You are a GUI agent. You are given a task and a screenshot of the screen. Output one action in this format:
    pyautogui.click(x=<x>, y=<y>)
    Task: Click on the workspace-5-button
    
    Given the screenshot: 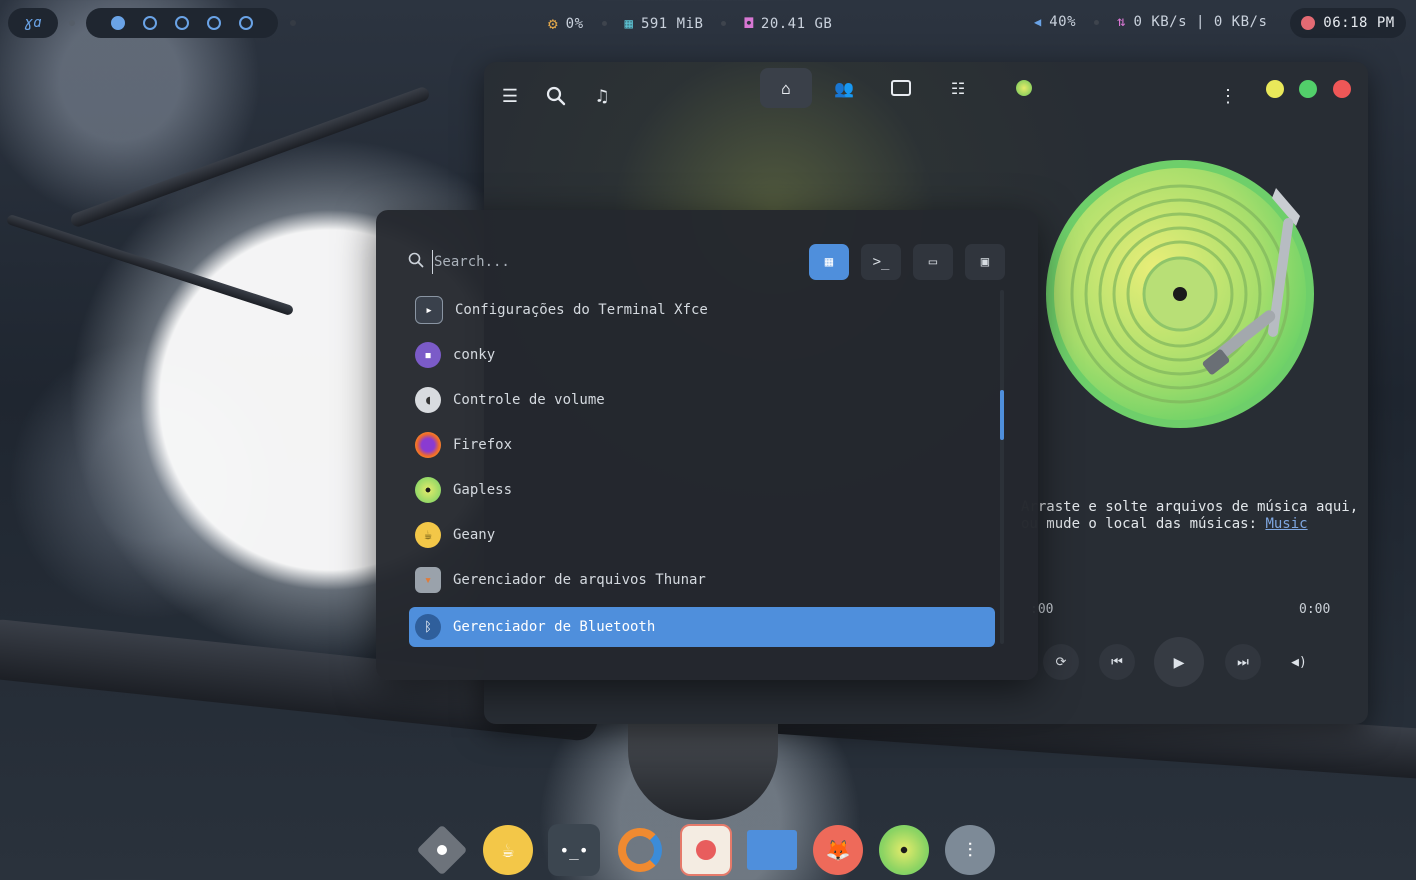 What is the action you would take?
    pyautogui.click(x=246, y=23)
    